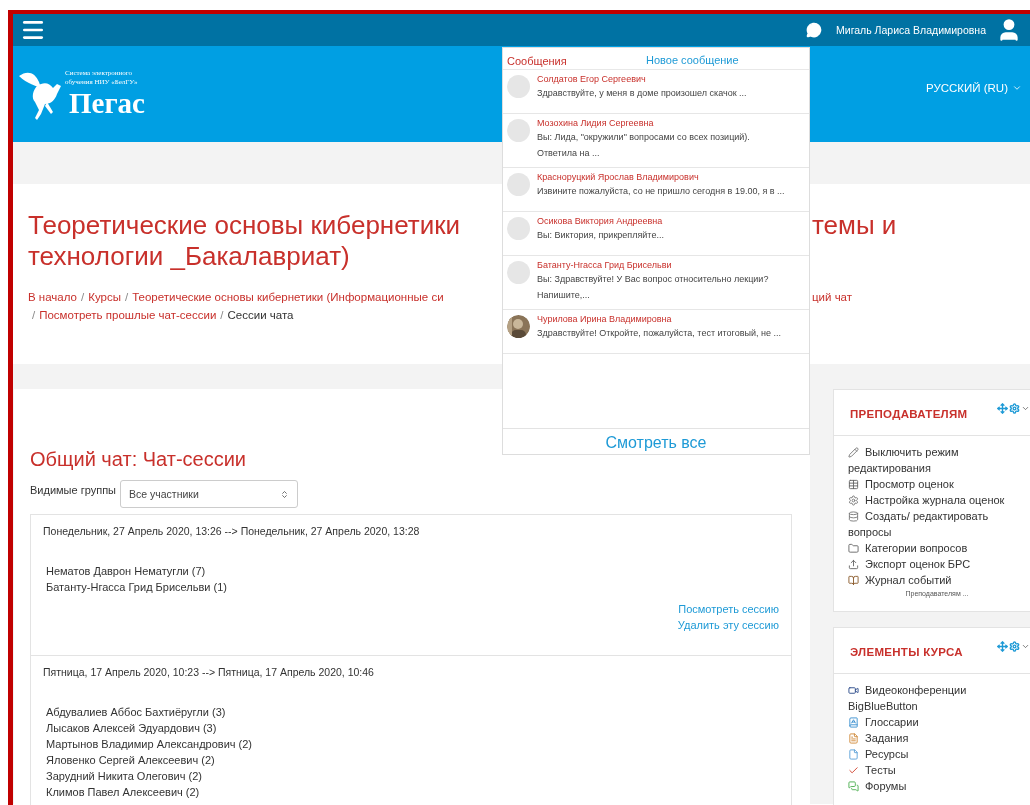 The height and width of the screenshot is (805, 1030). What do you see at coordinates (131, 760) in the screenshot?
I see `participant-name: Яловенко Сергей Алексеевич (2)` at bounding box center [131, 760].